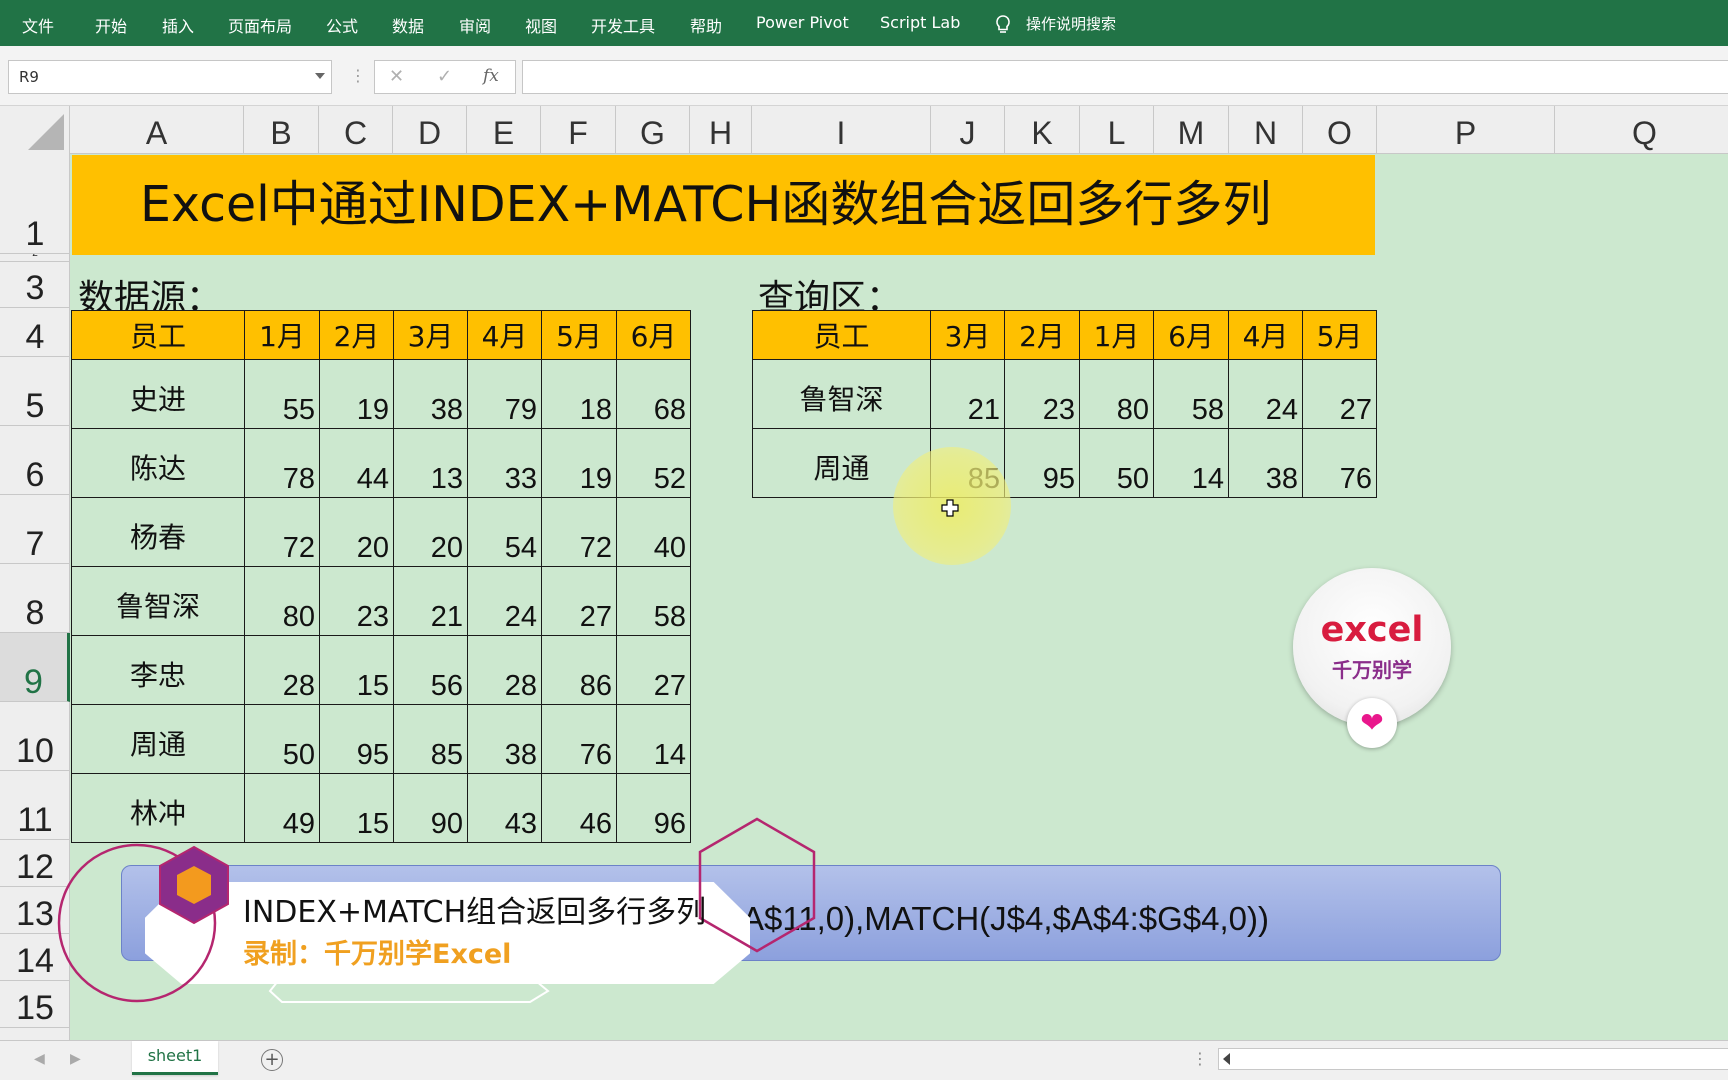 Image resolution: width=1728 pixels, height=1080 pixels. Describe the element at coordinates (1191, 130) in the screenshot. I see `column-header-m: M` at that location.